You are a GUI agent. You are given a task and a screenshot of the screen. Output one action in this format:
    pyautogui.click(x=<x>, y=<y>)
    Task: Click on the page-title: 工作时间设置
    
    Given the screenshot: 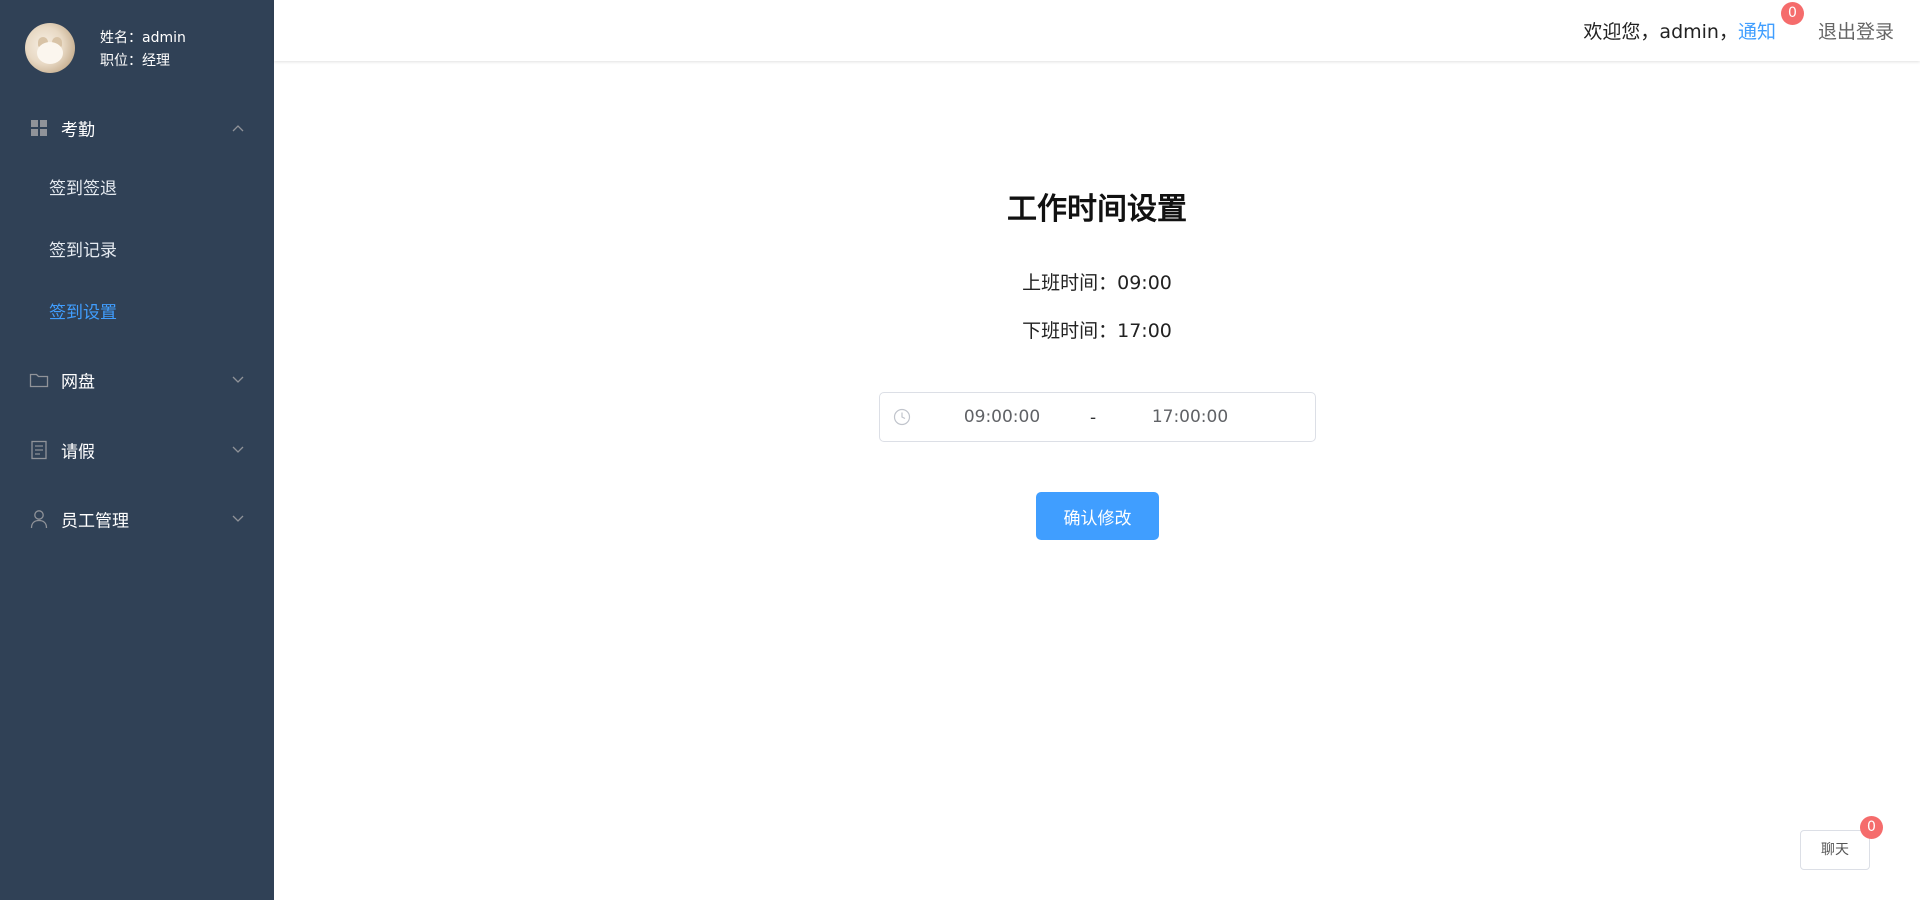 What is the action you would take?
    pyautogui.click(x=1097, y=209)
    